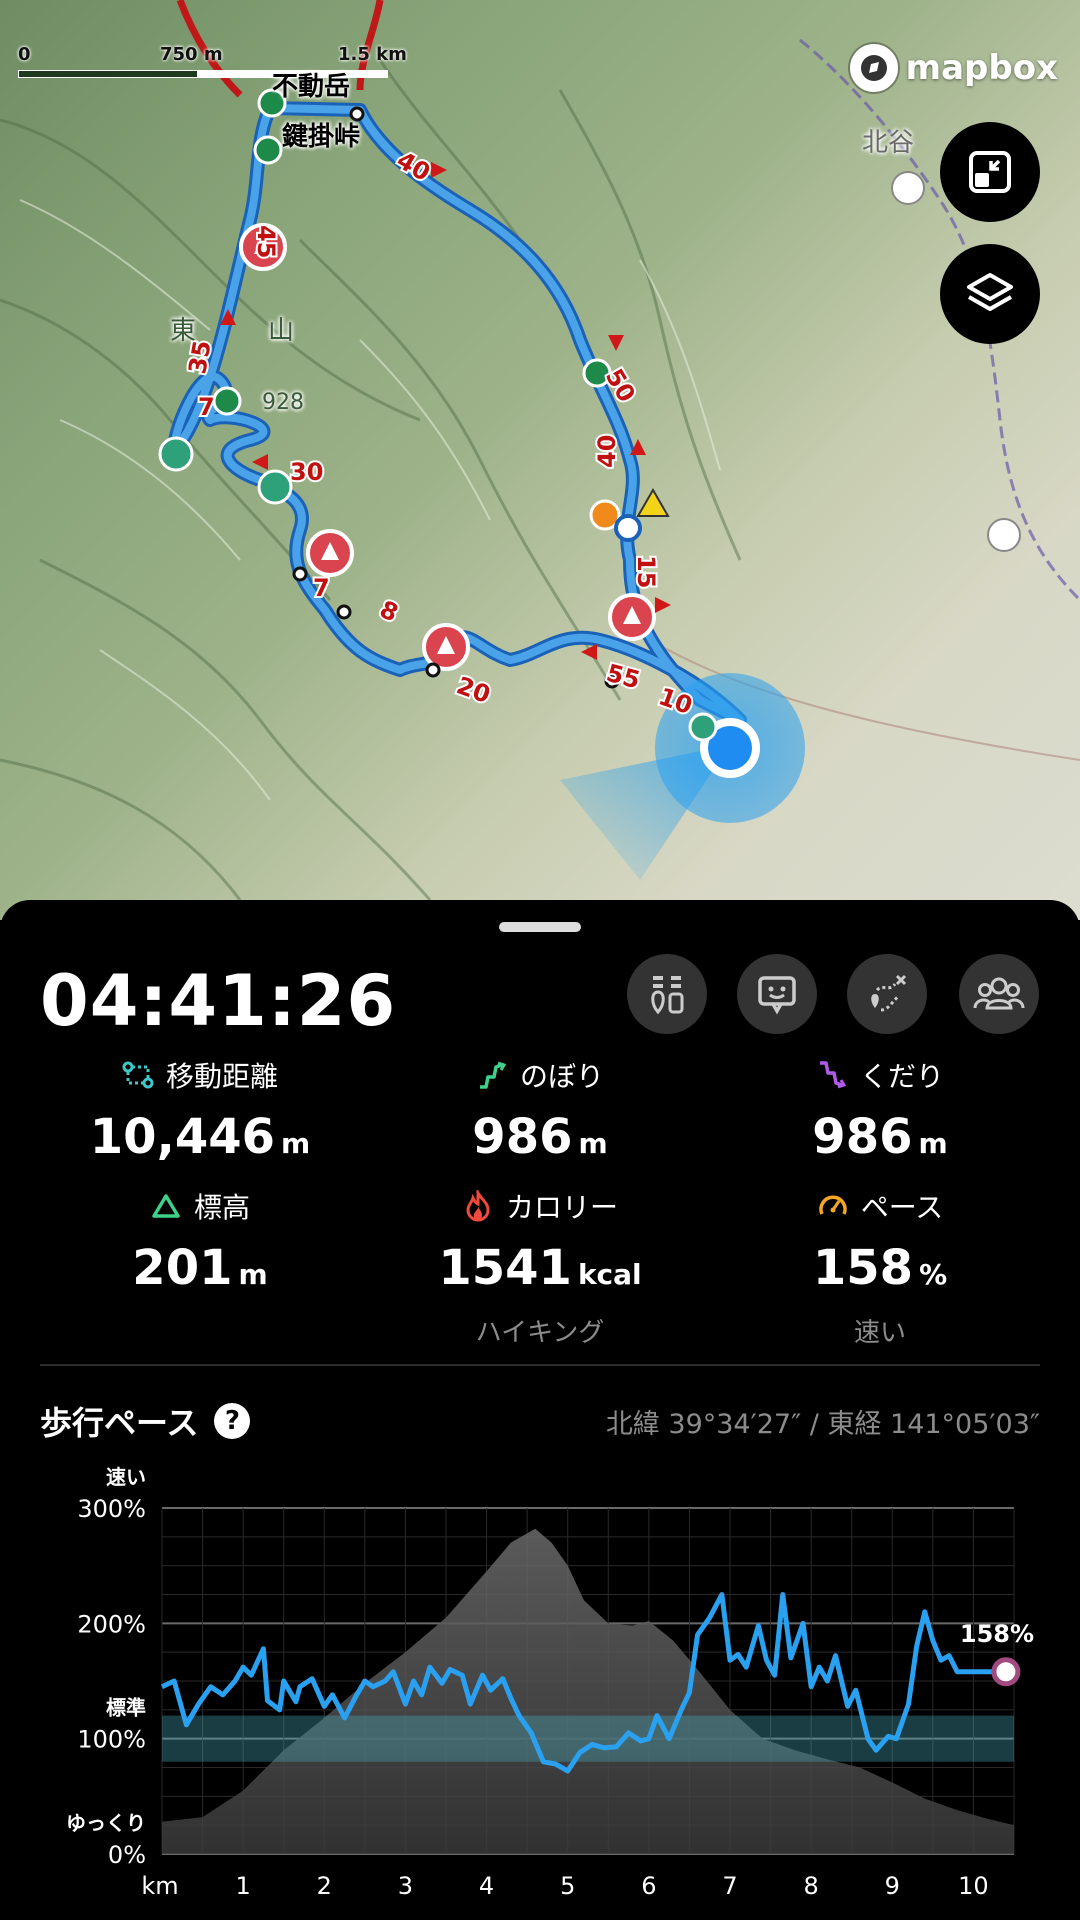 The image size is (1080, 1920). I want to click on pace-section-title: 歩行ペース, so click(119, 1423).